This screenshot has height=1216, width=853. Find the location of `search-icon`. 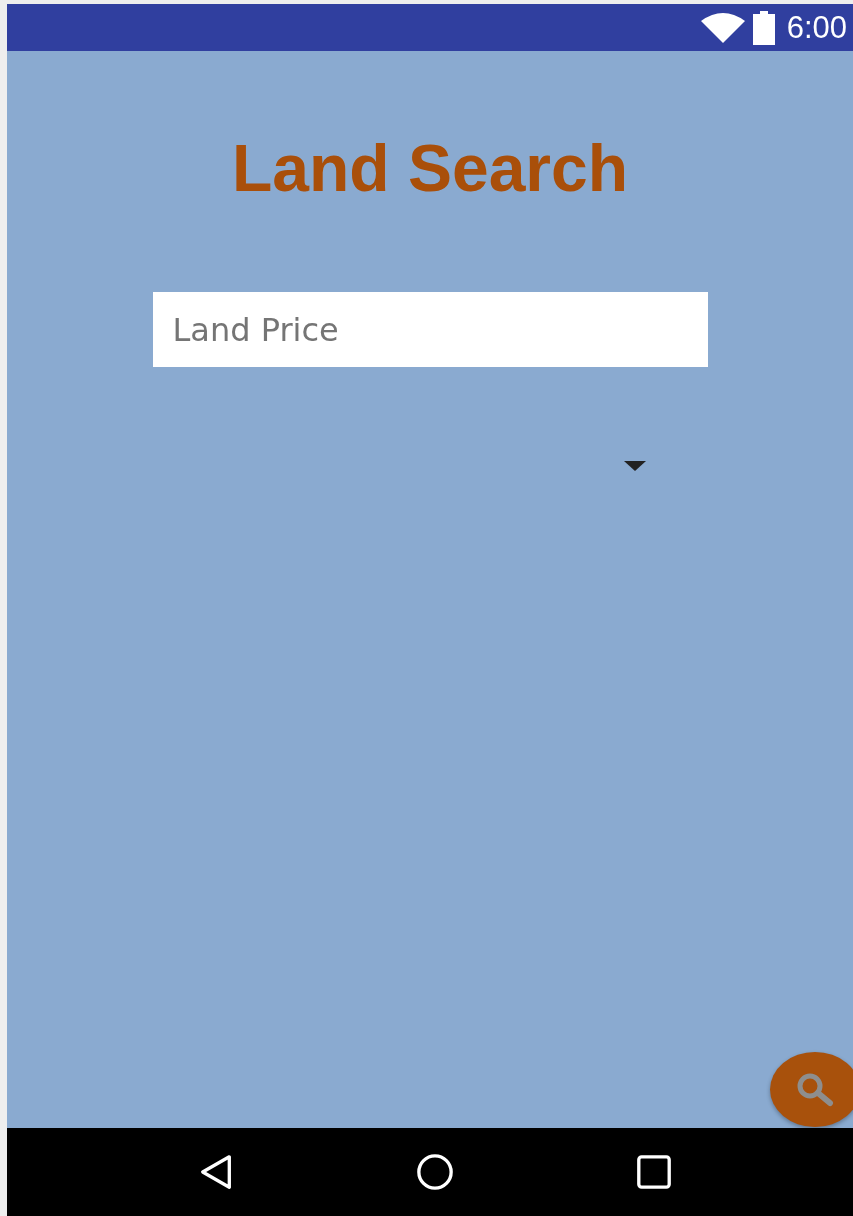

search-icon is located at coordinates (815, 1089).